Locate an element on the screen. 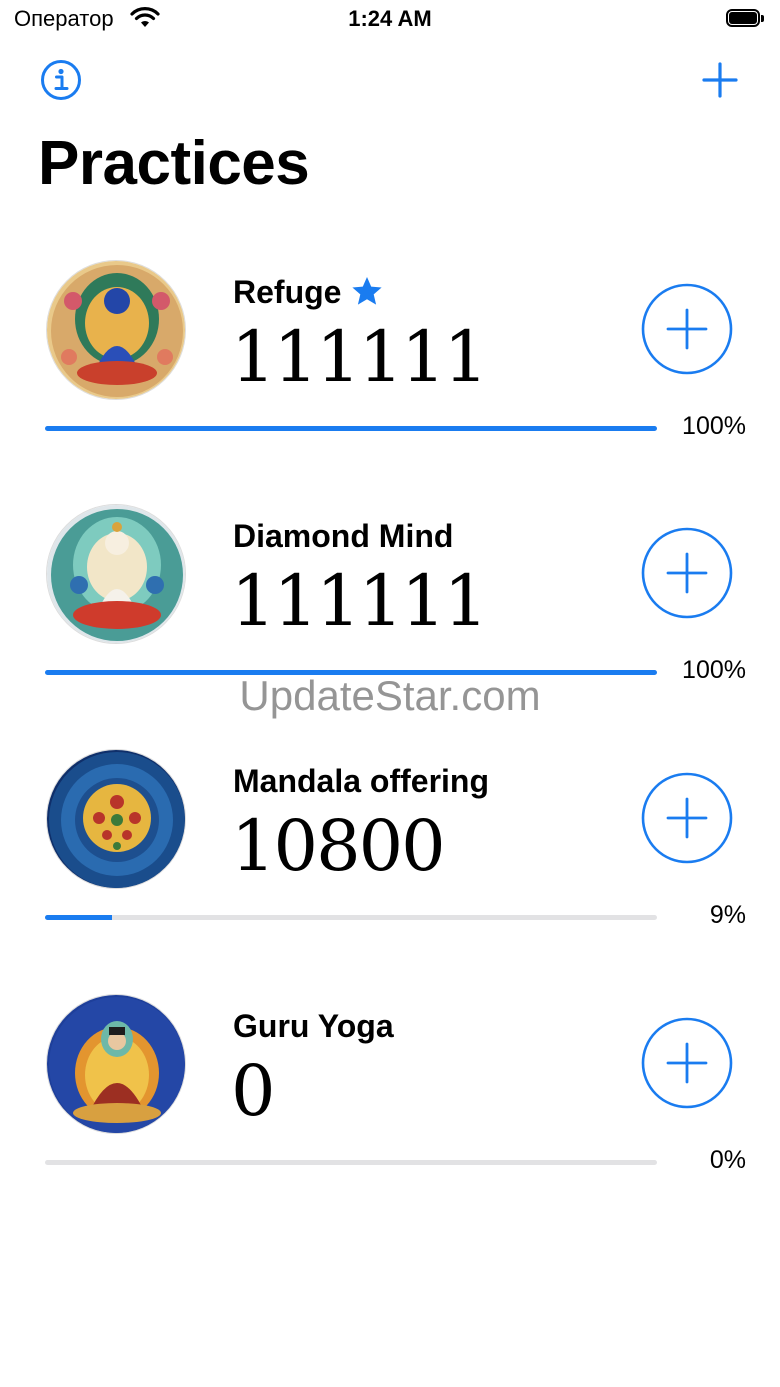 The height and width of the screenshot is (1387, 780). practice-name: Refuge is located at coordinates (308, 294).